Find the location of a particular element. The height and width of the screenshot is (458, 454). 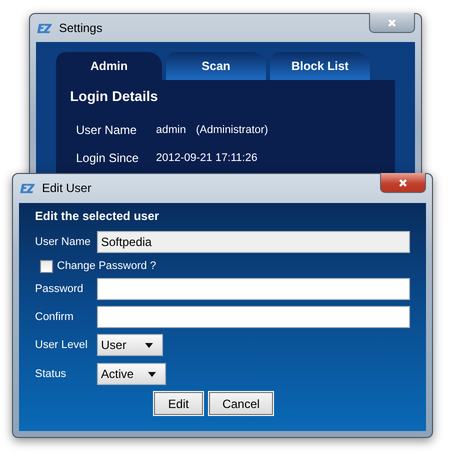

tab: Scan is located at coordinates (216, 66).